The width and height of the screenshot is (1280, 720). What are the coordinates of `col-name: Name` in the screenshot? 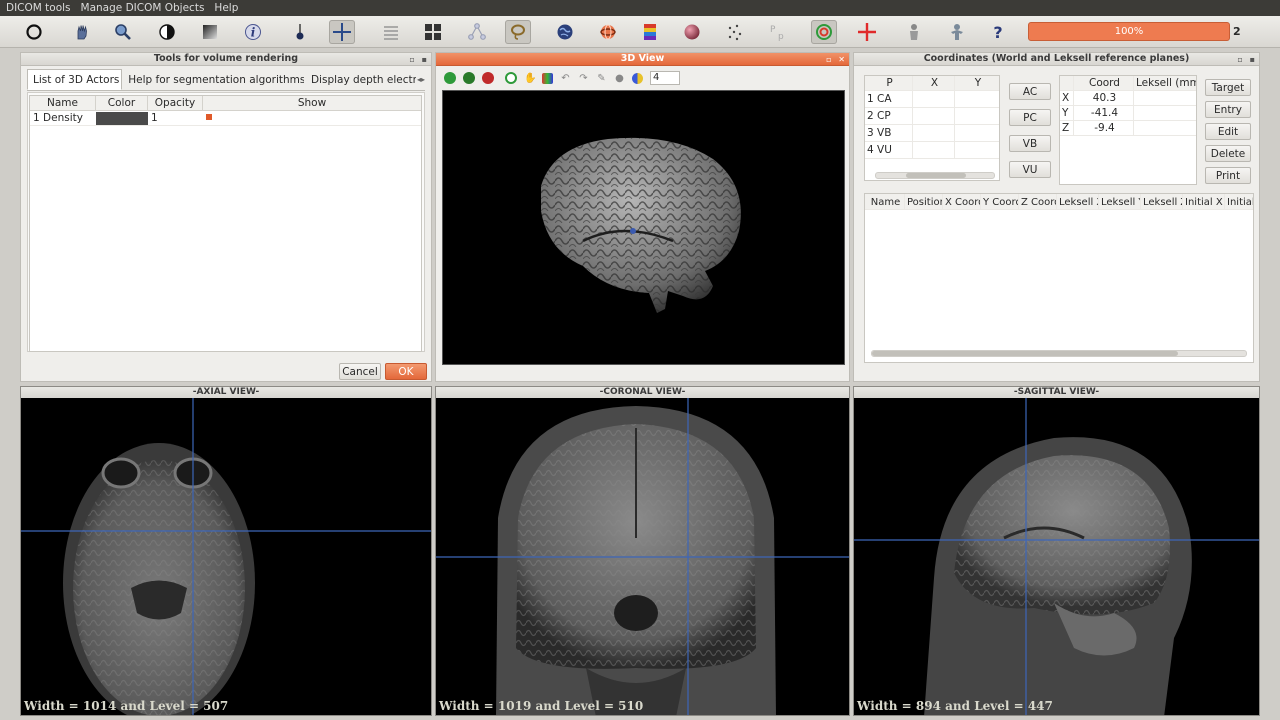 It's located at (63, 103).